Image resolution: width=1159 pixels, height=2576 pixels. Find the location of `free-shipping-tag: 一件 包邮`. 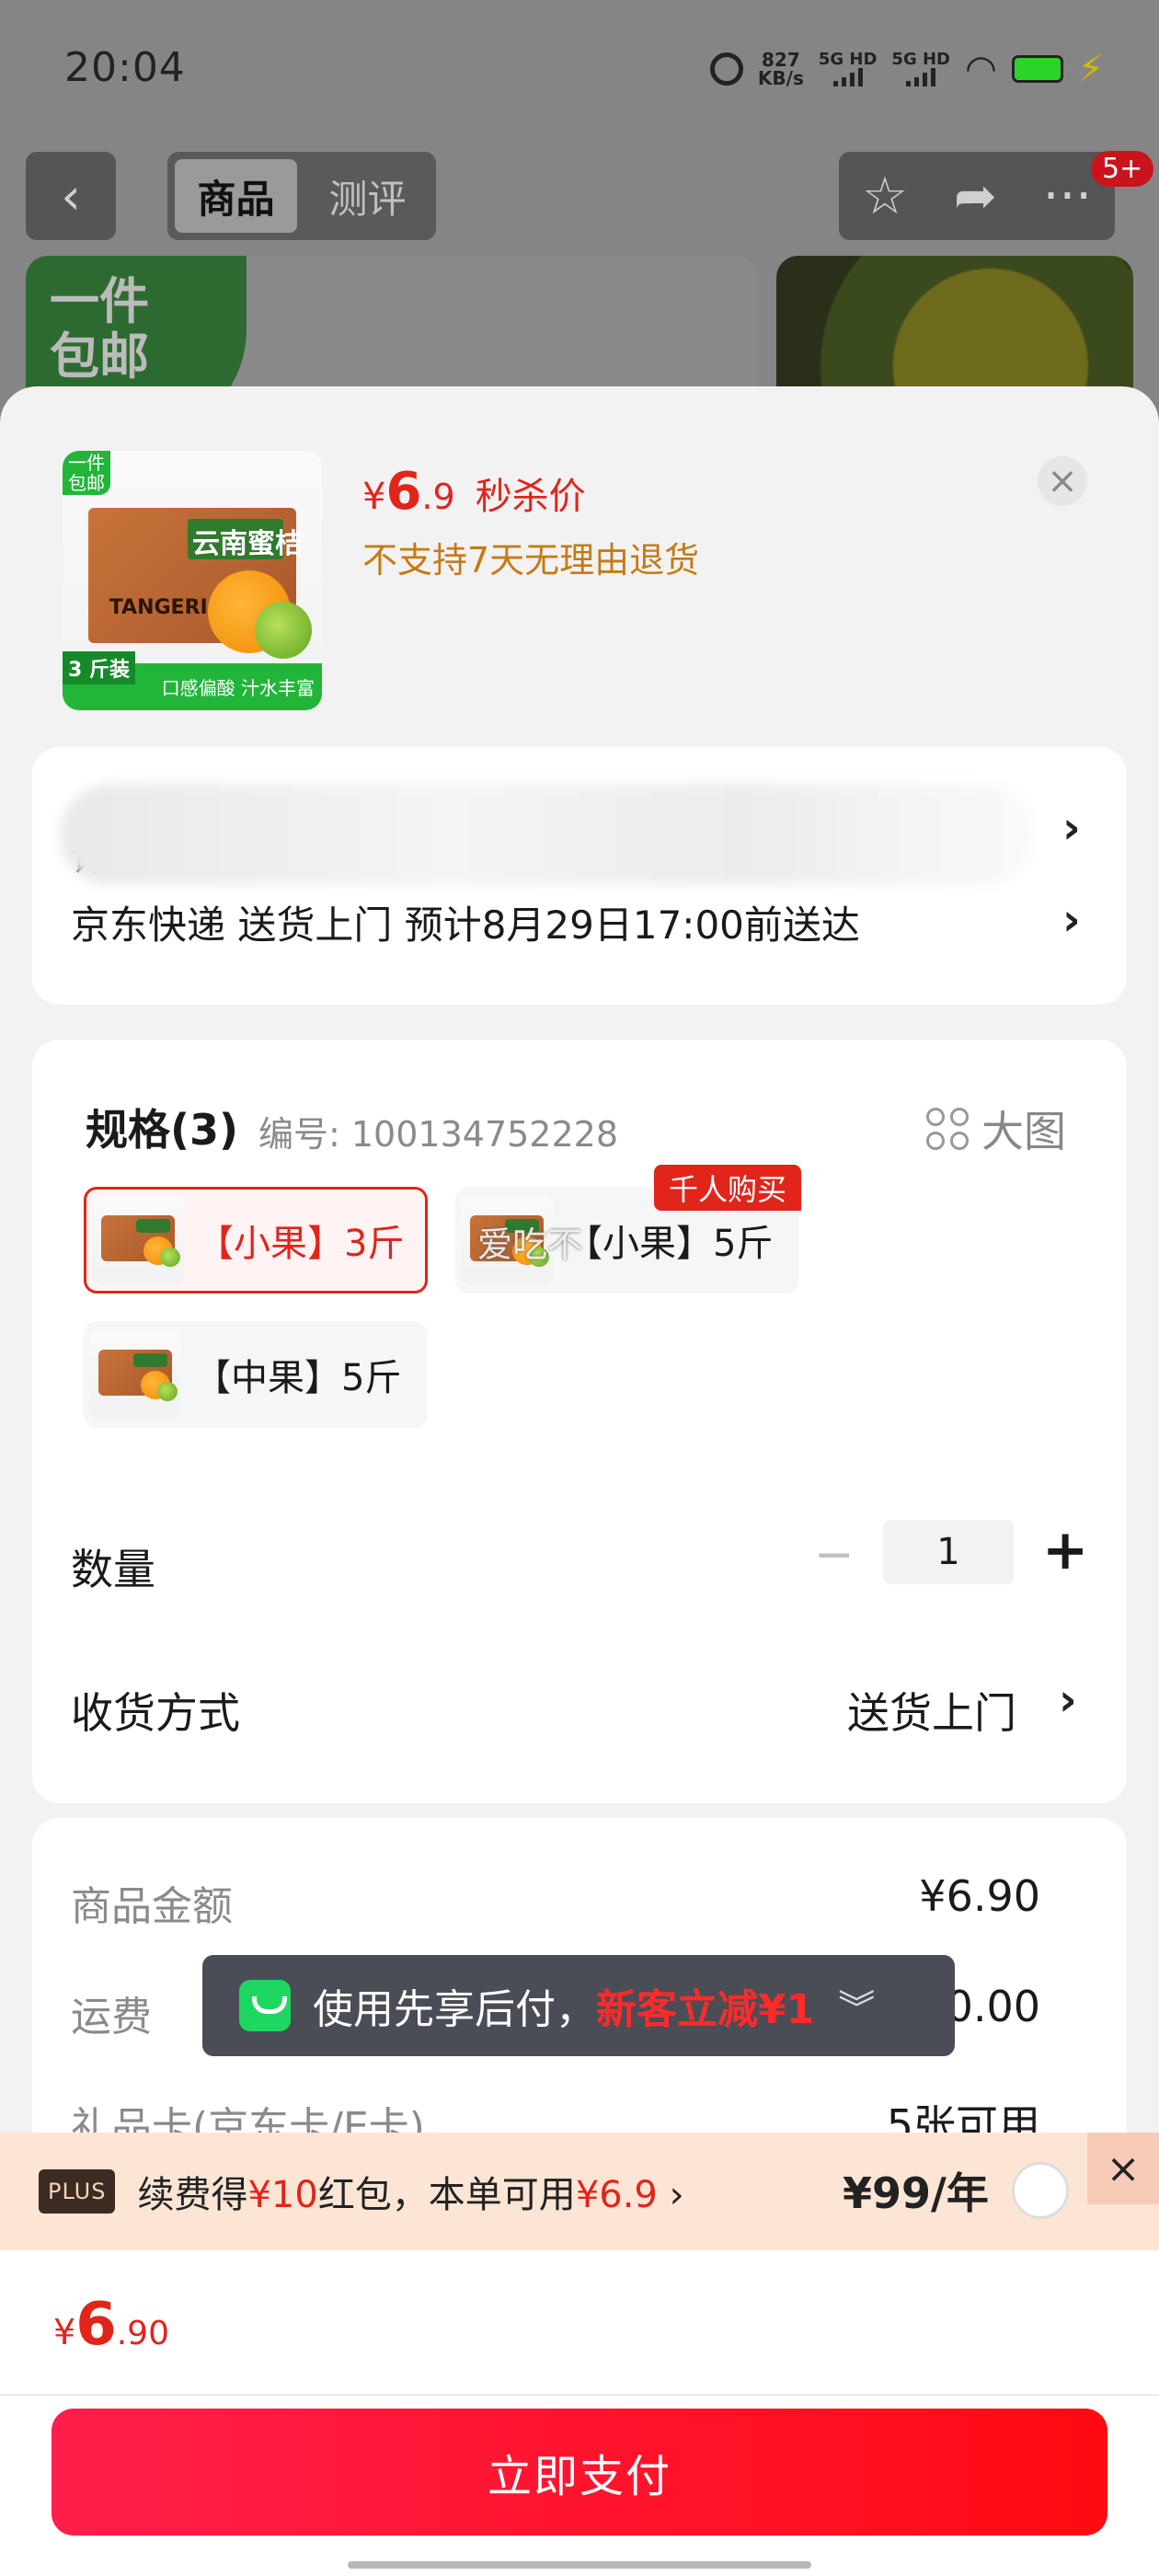

free-shipping-tag: 一件 包邮 is located at coordinates (86, 473).